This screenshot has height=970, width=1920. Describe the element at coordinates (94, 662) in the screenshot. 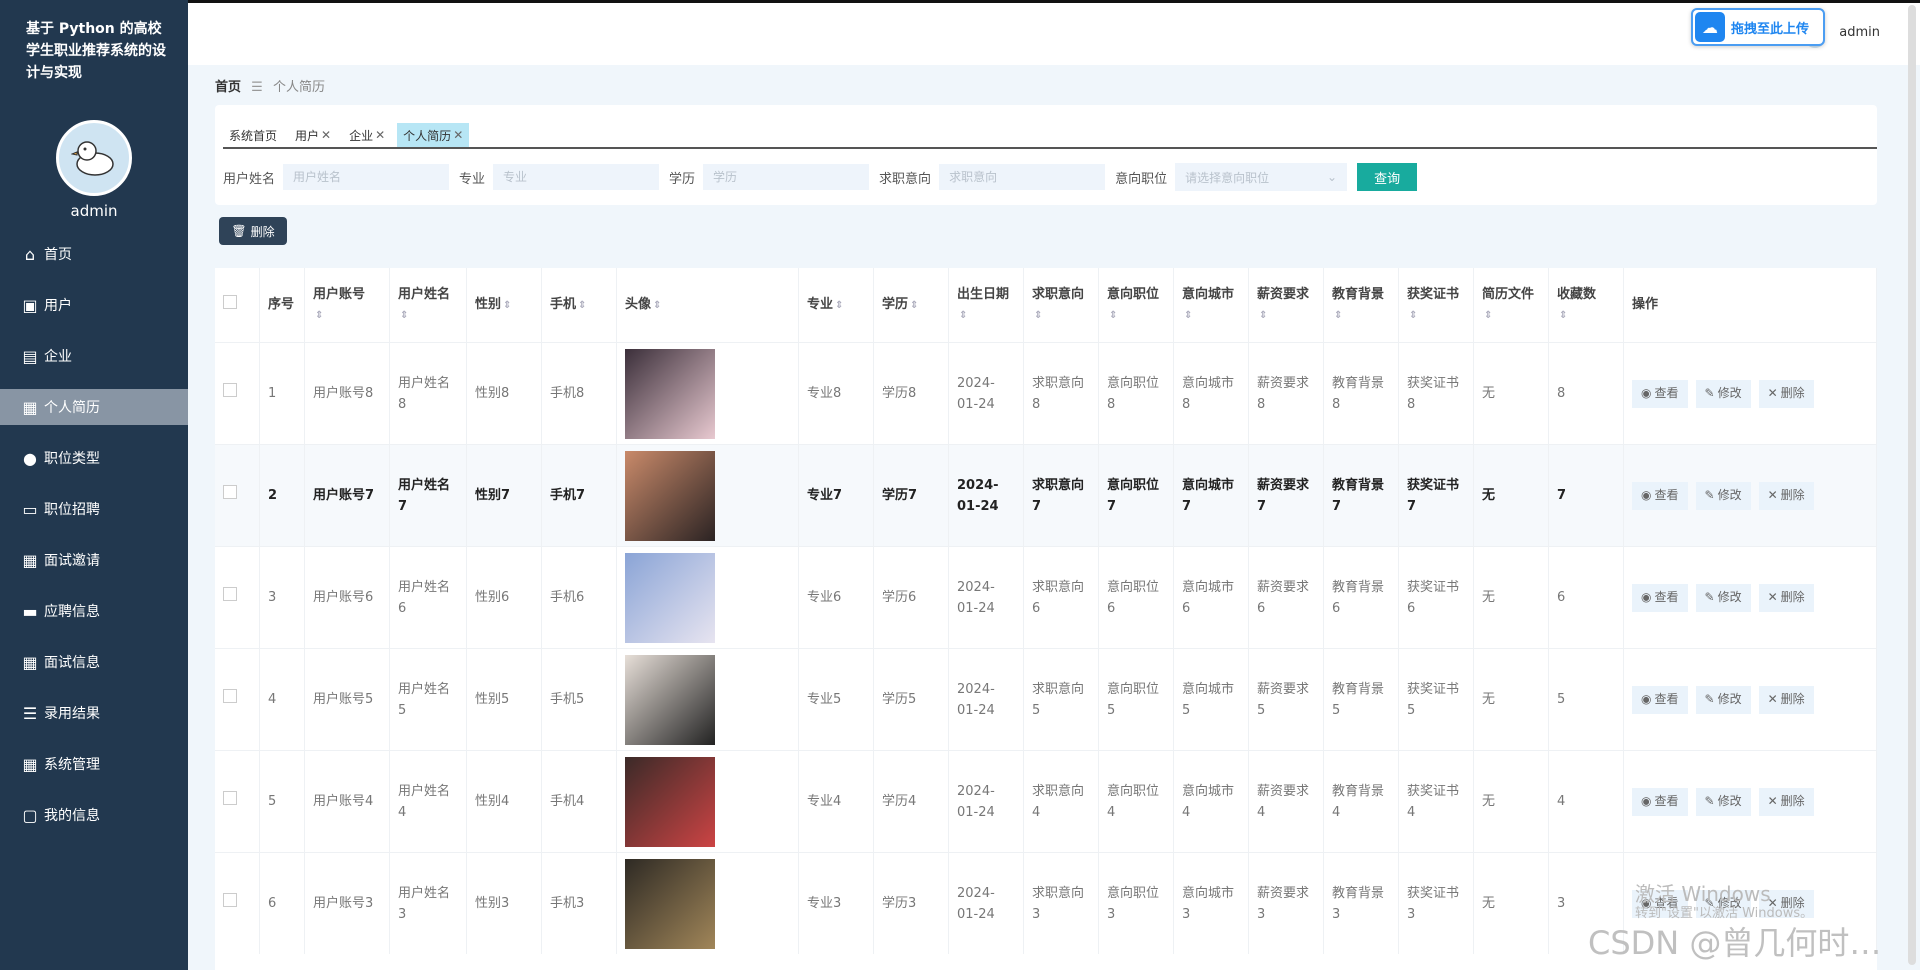

I see `sidebar-item-interview-info: ▦ 面试信息` at that location.